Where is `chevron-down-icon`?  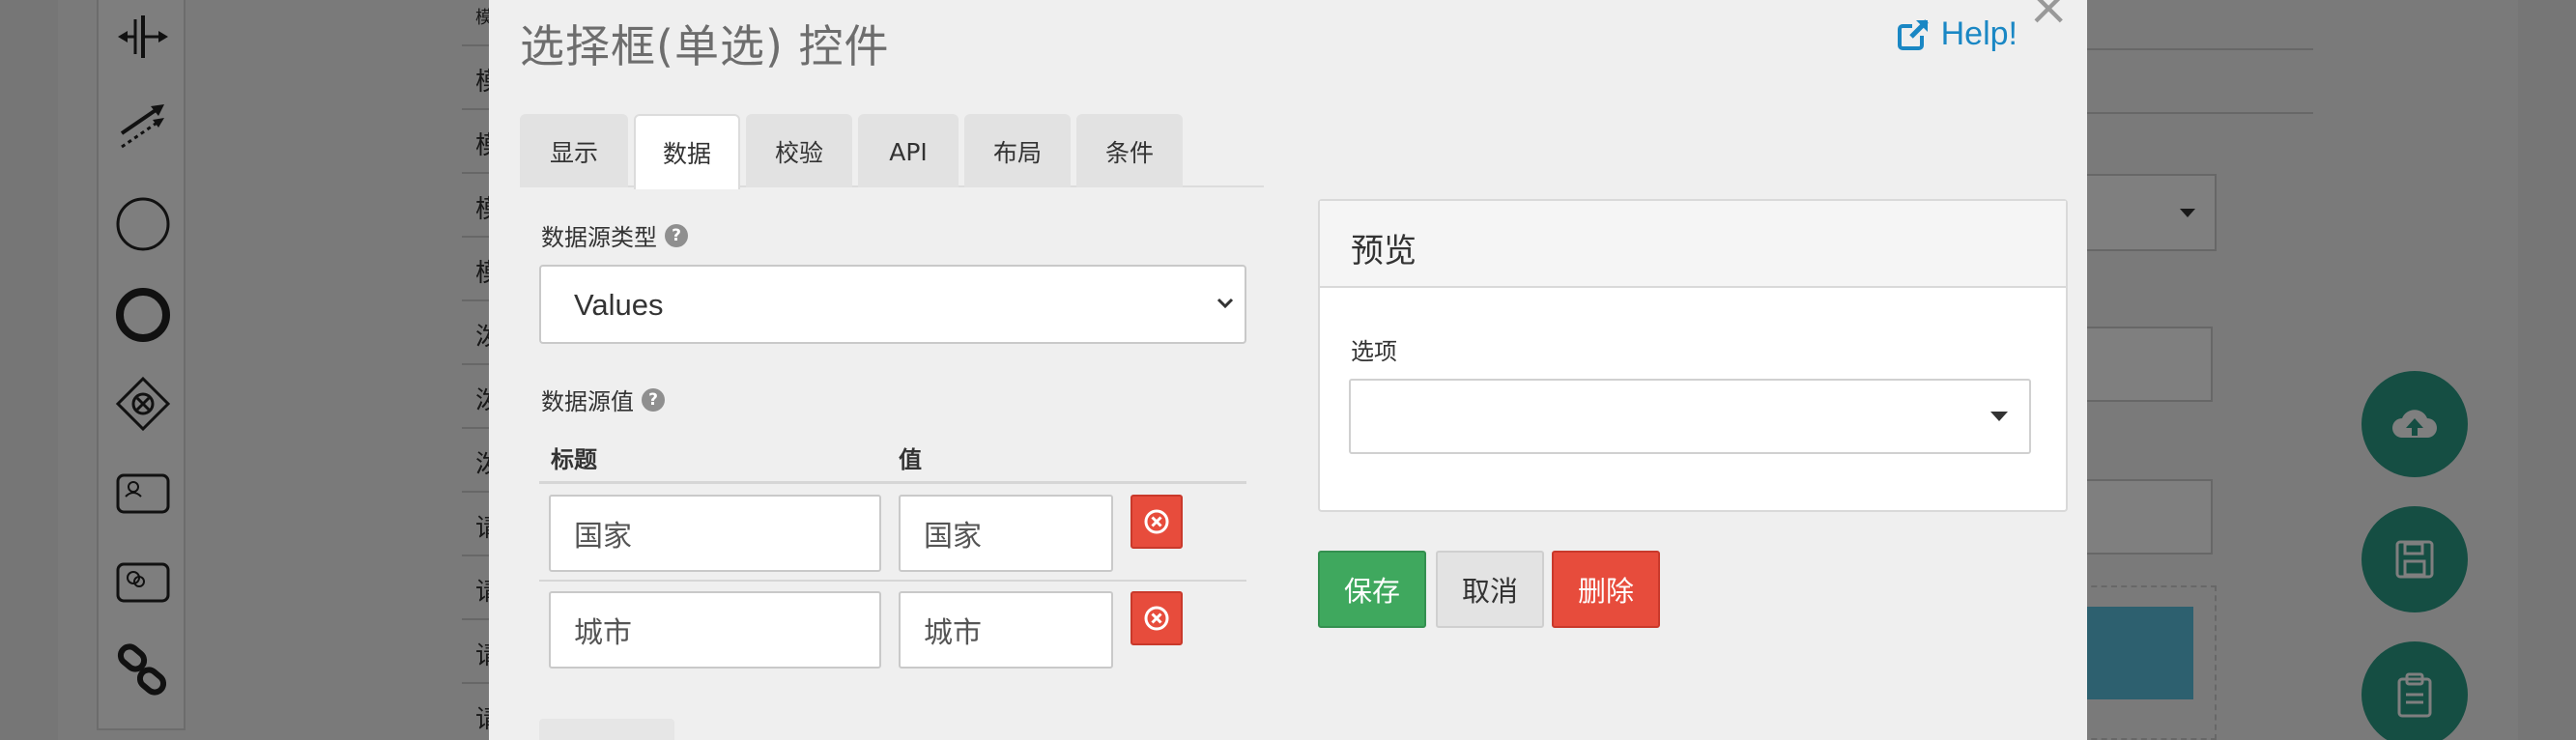 chevron-down-icon is located at coordinates (1225, 303).